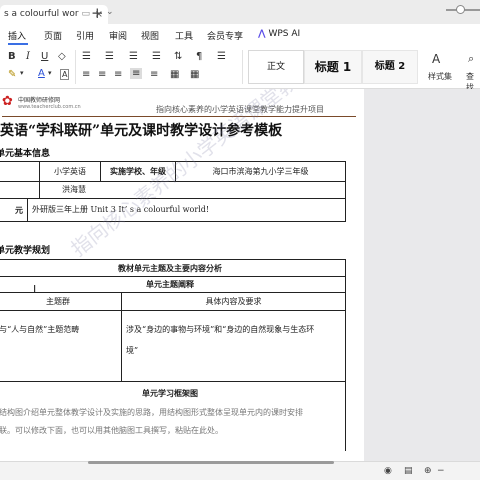  I want to click on active-menu-indicator, so click(18, 44).